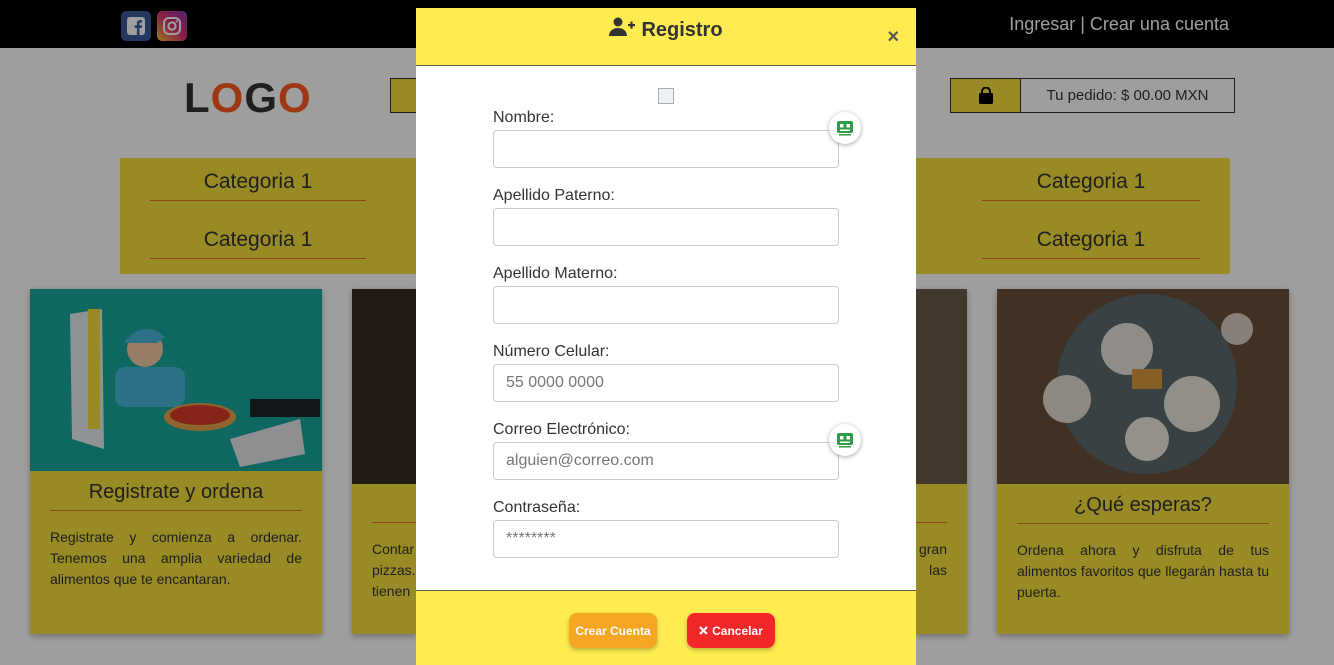 The height and width of the screenshot is (665, 1334). Describe the element at coordinates (666, 383) in the screenshot. I see `celular-input` at that location.